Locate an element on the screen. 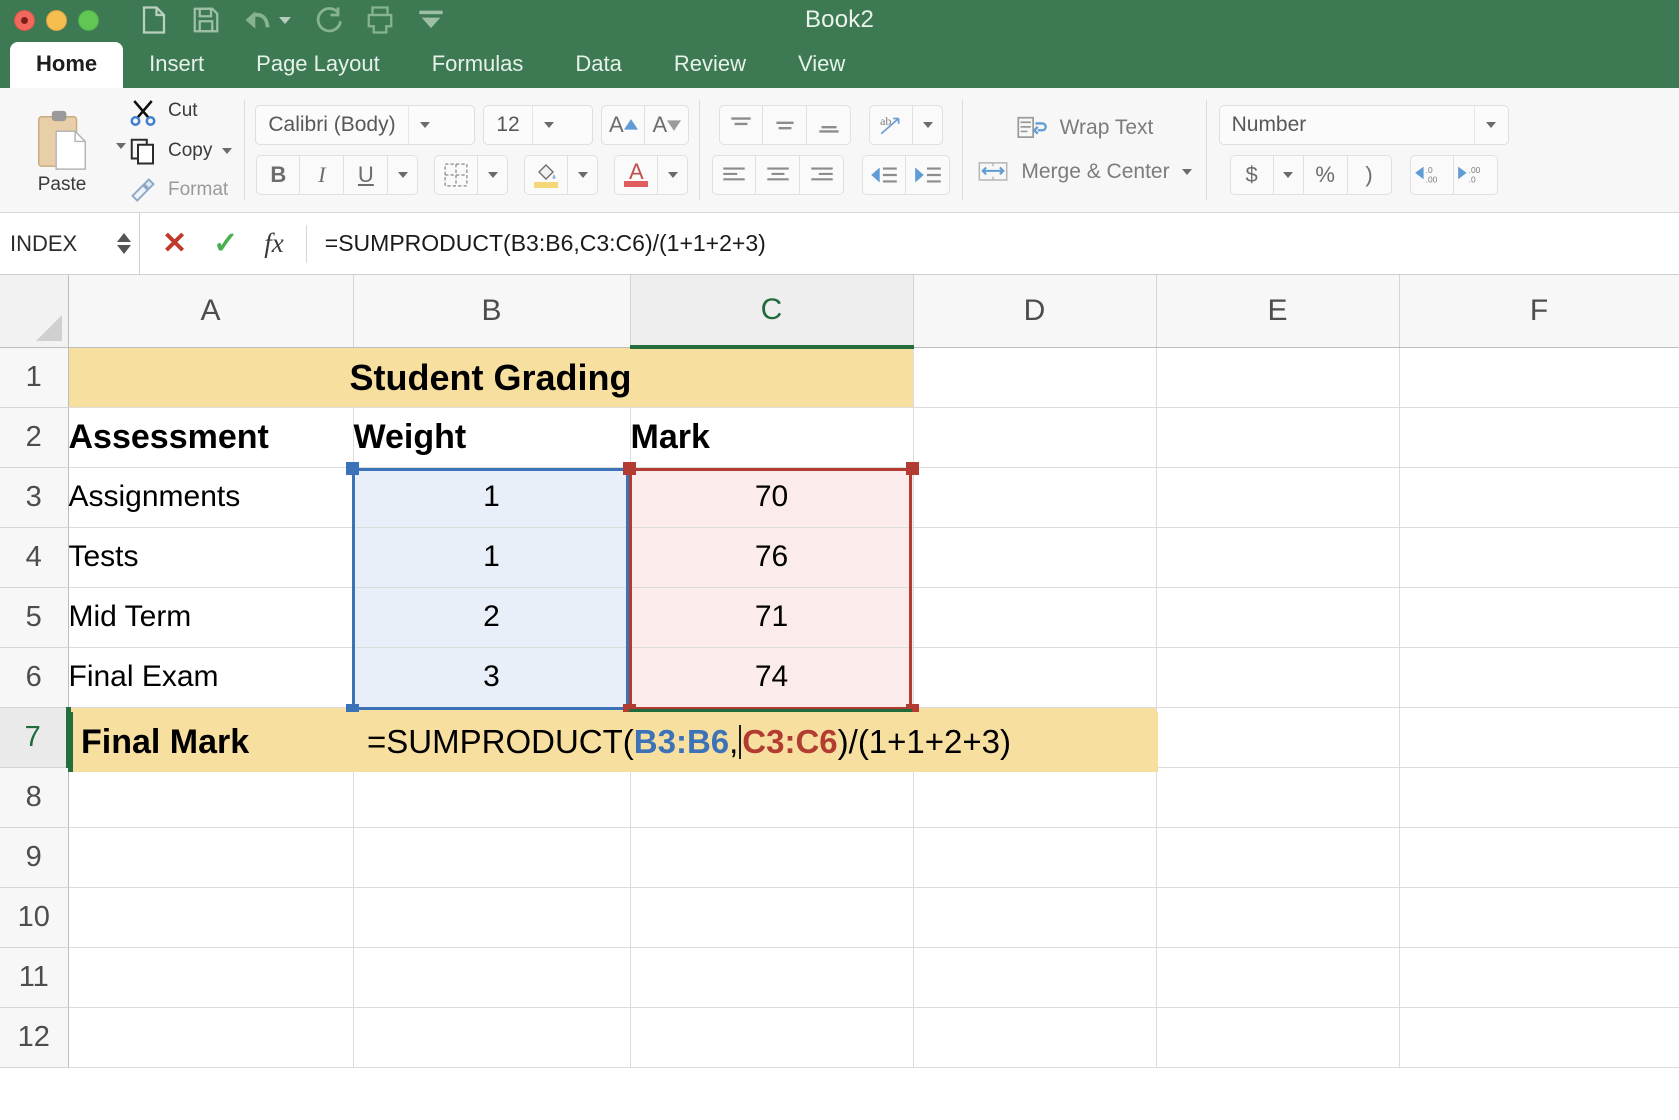 The height and width of the screenshot is (1120, 1679). cell-A12 is located at coordinates (211, 1037).